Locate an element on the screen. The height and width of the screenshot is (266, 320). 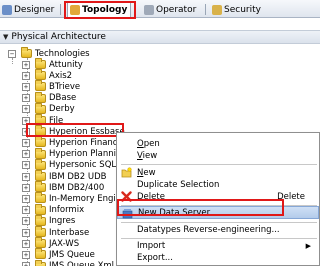
menu-item-label: View is located at coordinates (147, 156).